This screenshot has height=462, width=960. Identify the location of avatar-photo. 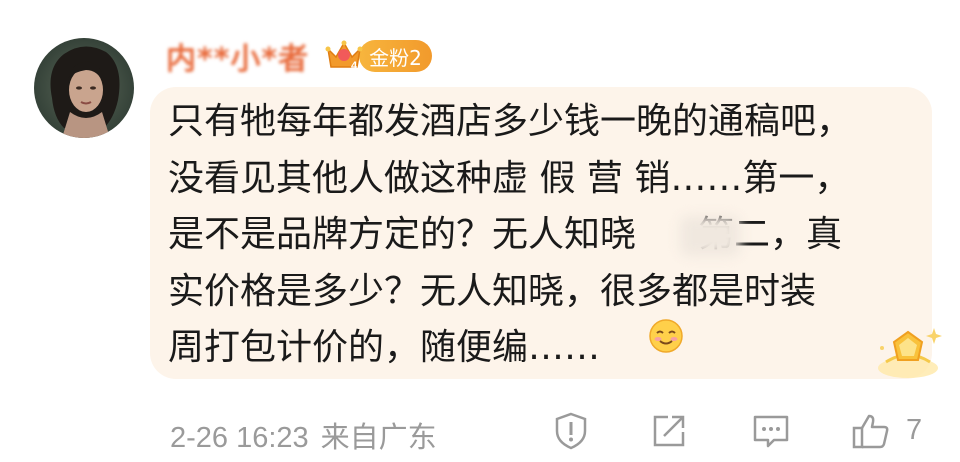
(84, 88).